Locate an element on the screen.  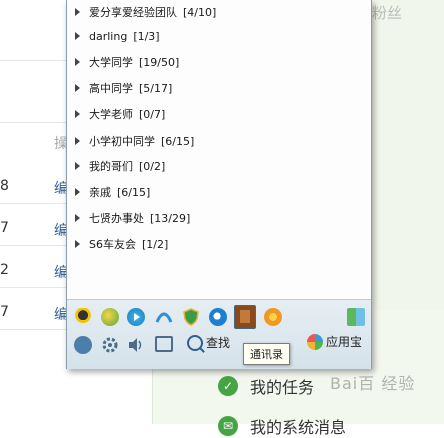
bottom-toolbar: 查找 应用宝 is located at coordinates (219, 334).